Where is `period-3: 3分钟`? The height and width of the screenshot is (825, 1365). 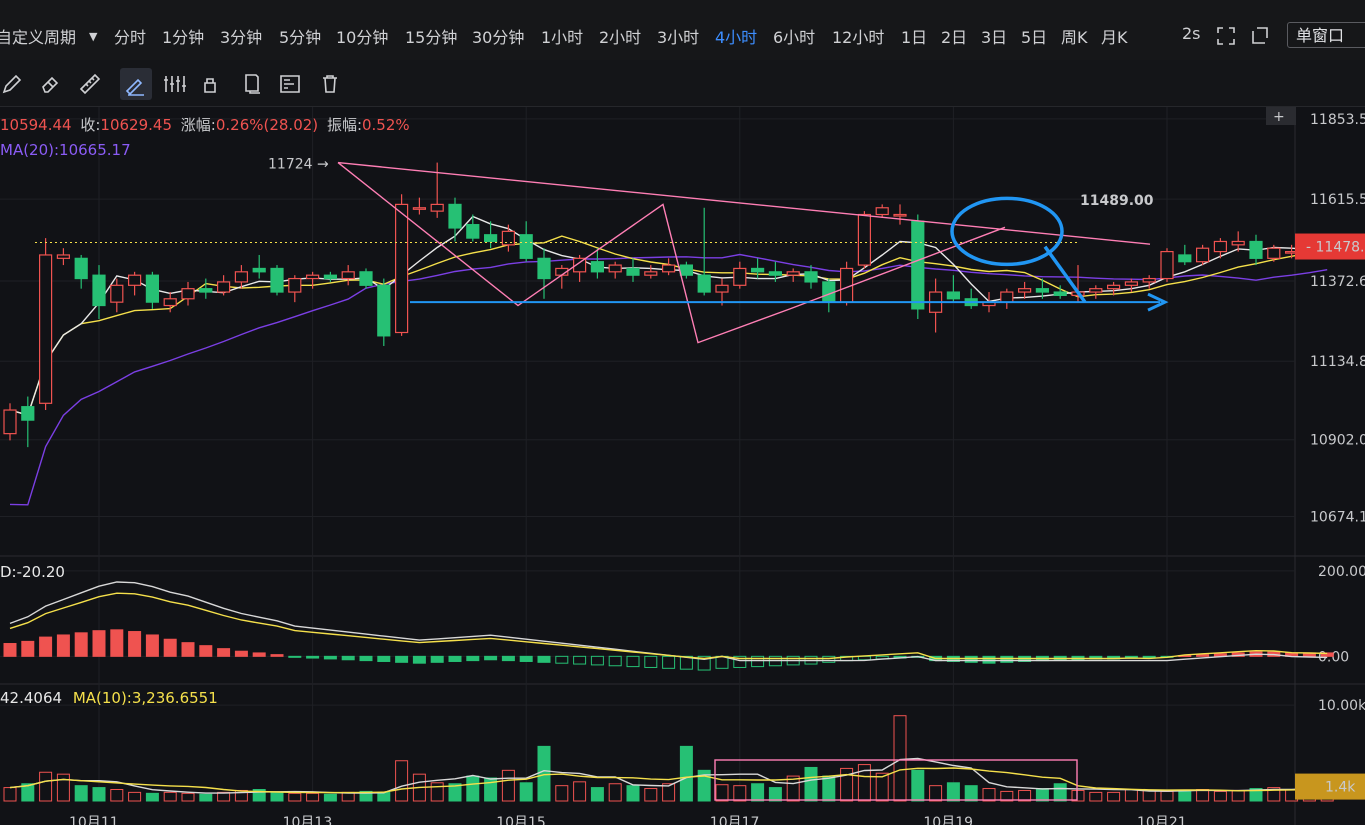
period-3: 3分钟 is located at coordinates (241, 36).